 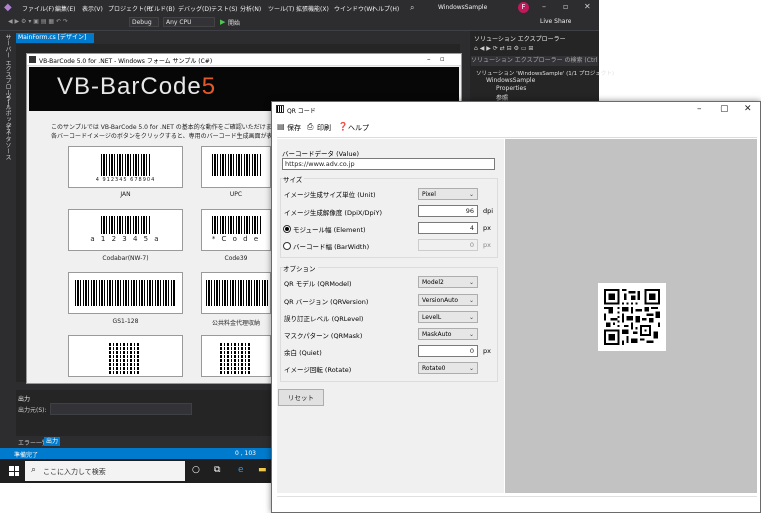 What do you see at coordinates (510, 80) in the screenshot?
I see `se-project-node: WindowsSample` at bounding box center [510, 80].